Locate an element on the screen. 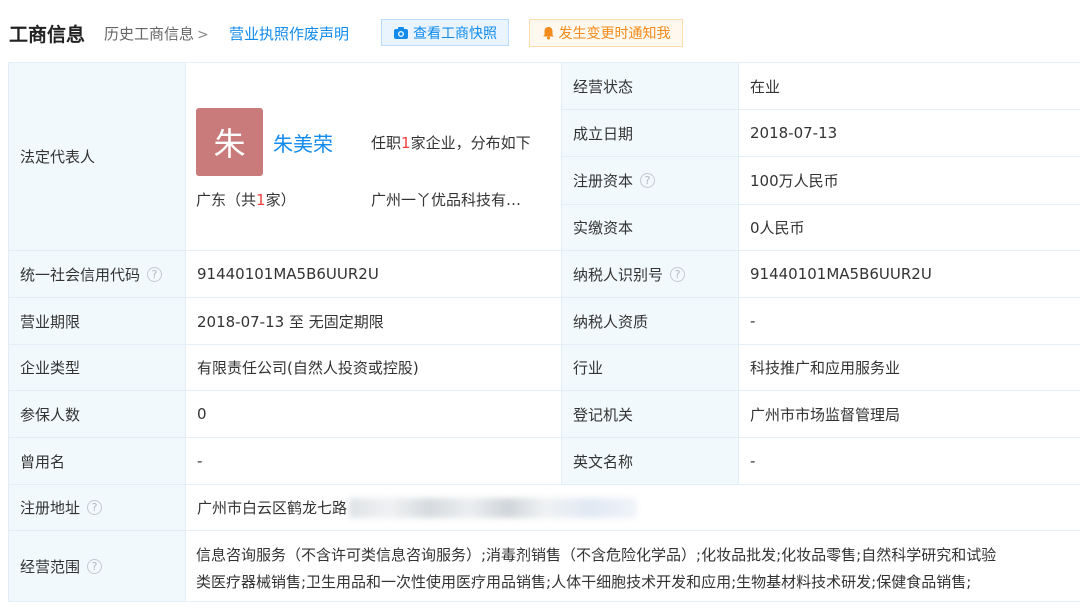 The width and height of the screenshot is (1080, 615). address-value: 广州市白云区鹤龙七路 is located at coordinates (272, 508).